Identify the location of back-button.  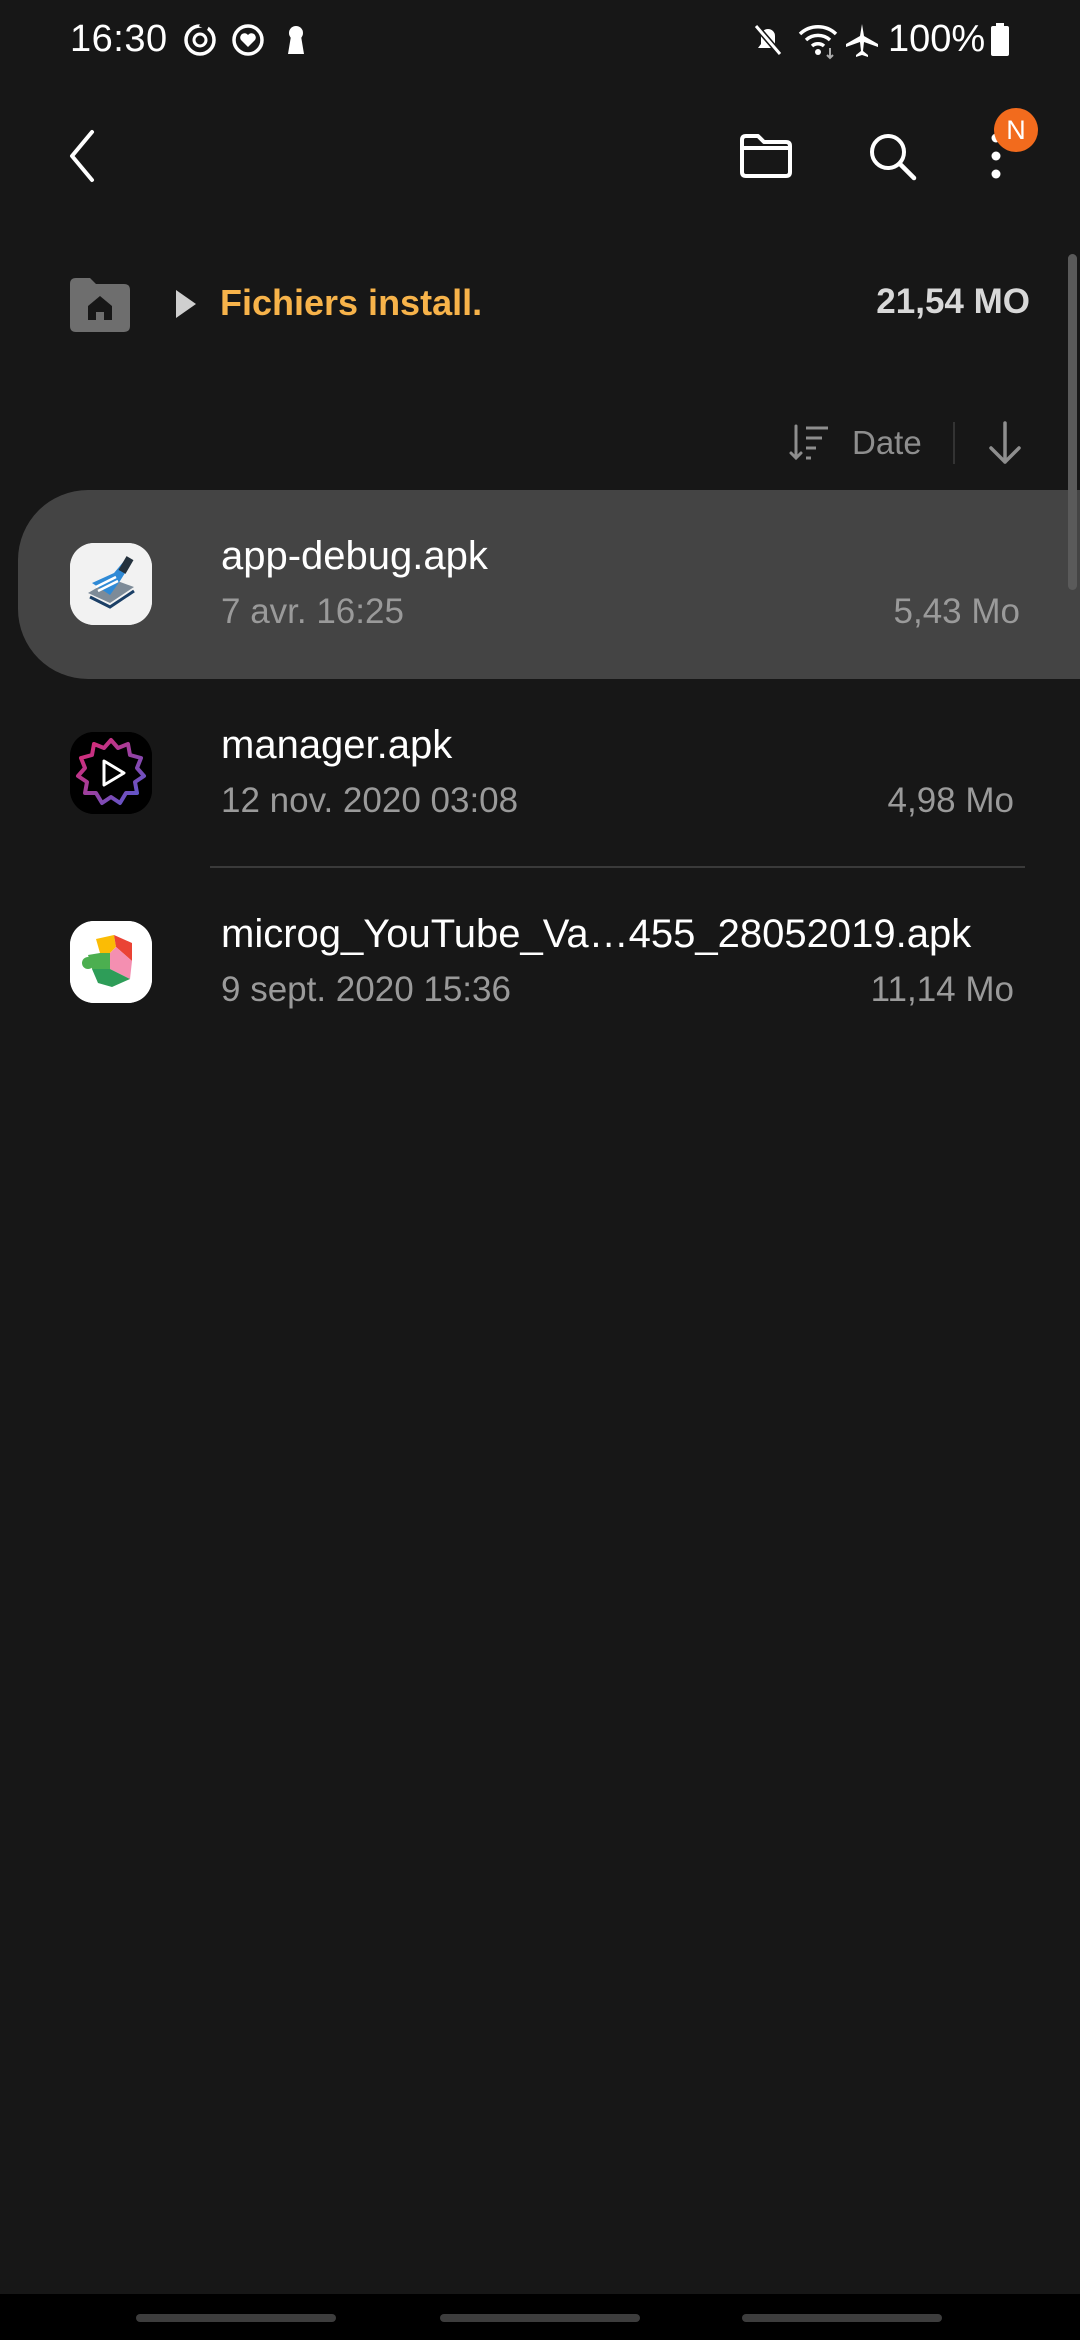
(82, 156).